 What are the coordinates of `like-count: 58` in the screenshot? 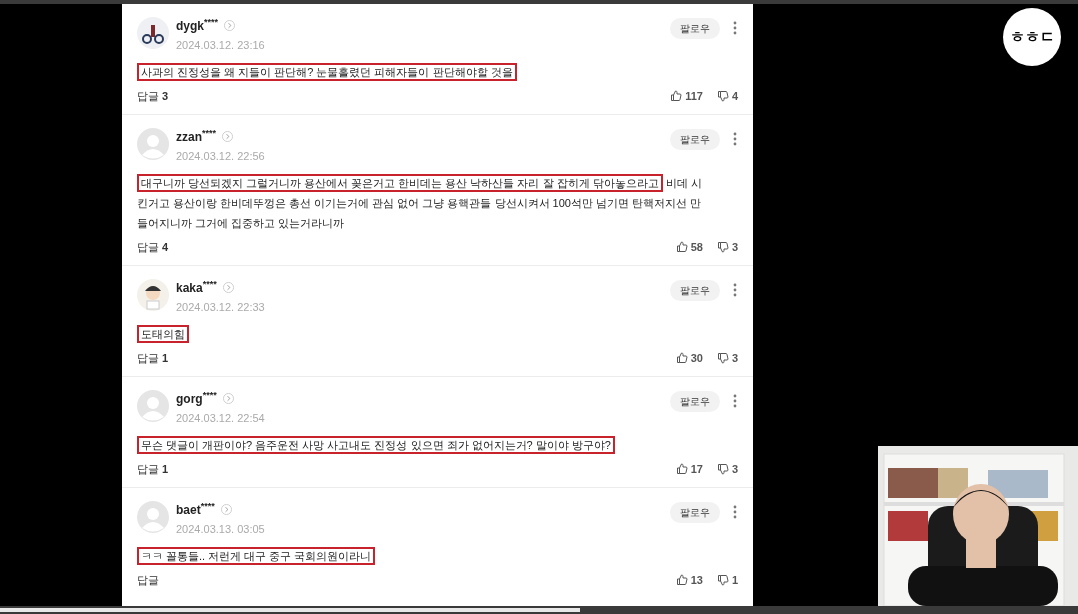 It's located at (696, 247).